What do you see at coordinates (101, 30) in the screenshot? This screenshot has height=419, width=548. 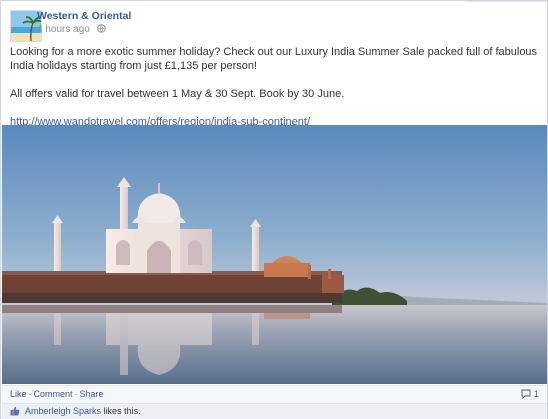 I see `public-globe-icon` at bounding box center [101, 30].